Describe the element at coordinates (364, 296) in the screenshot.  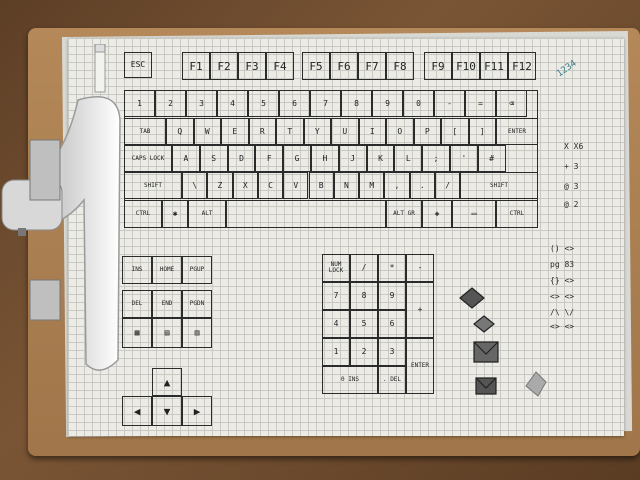
I see `key-num-8: 8` at that location.